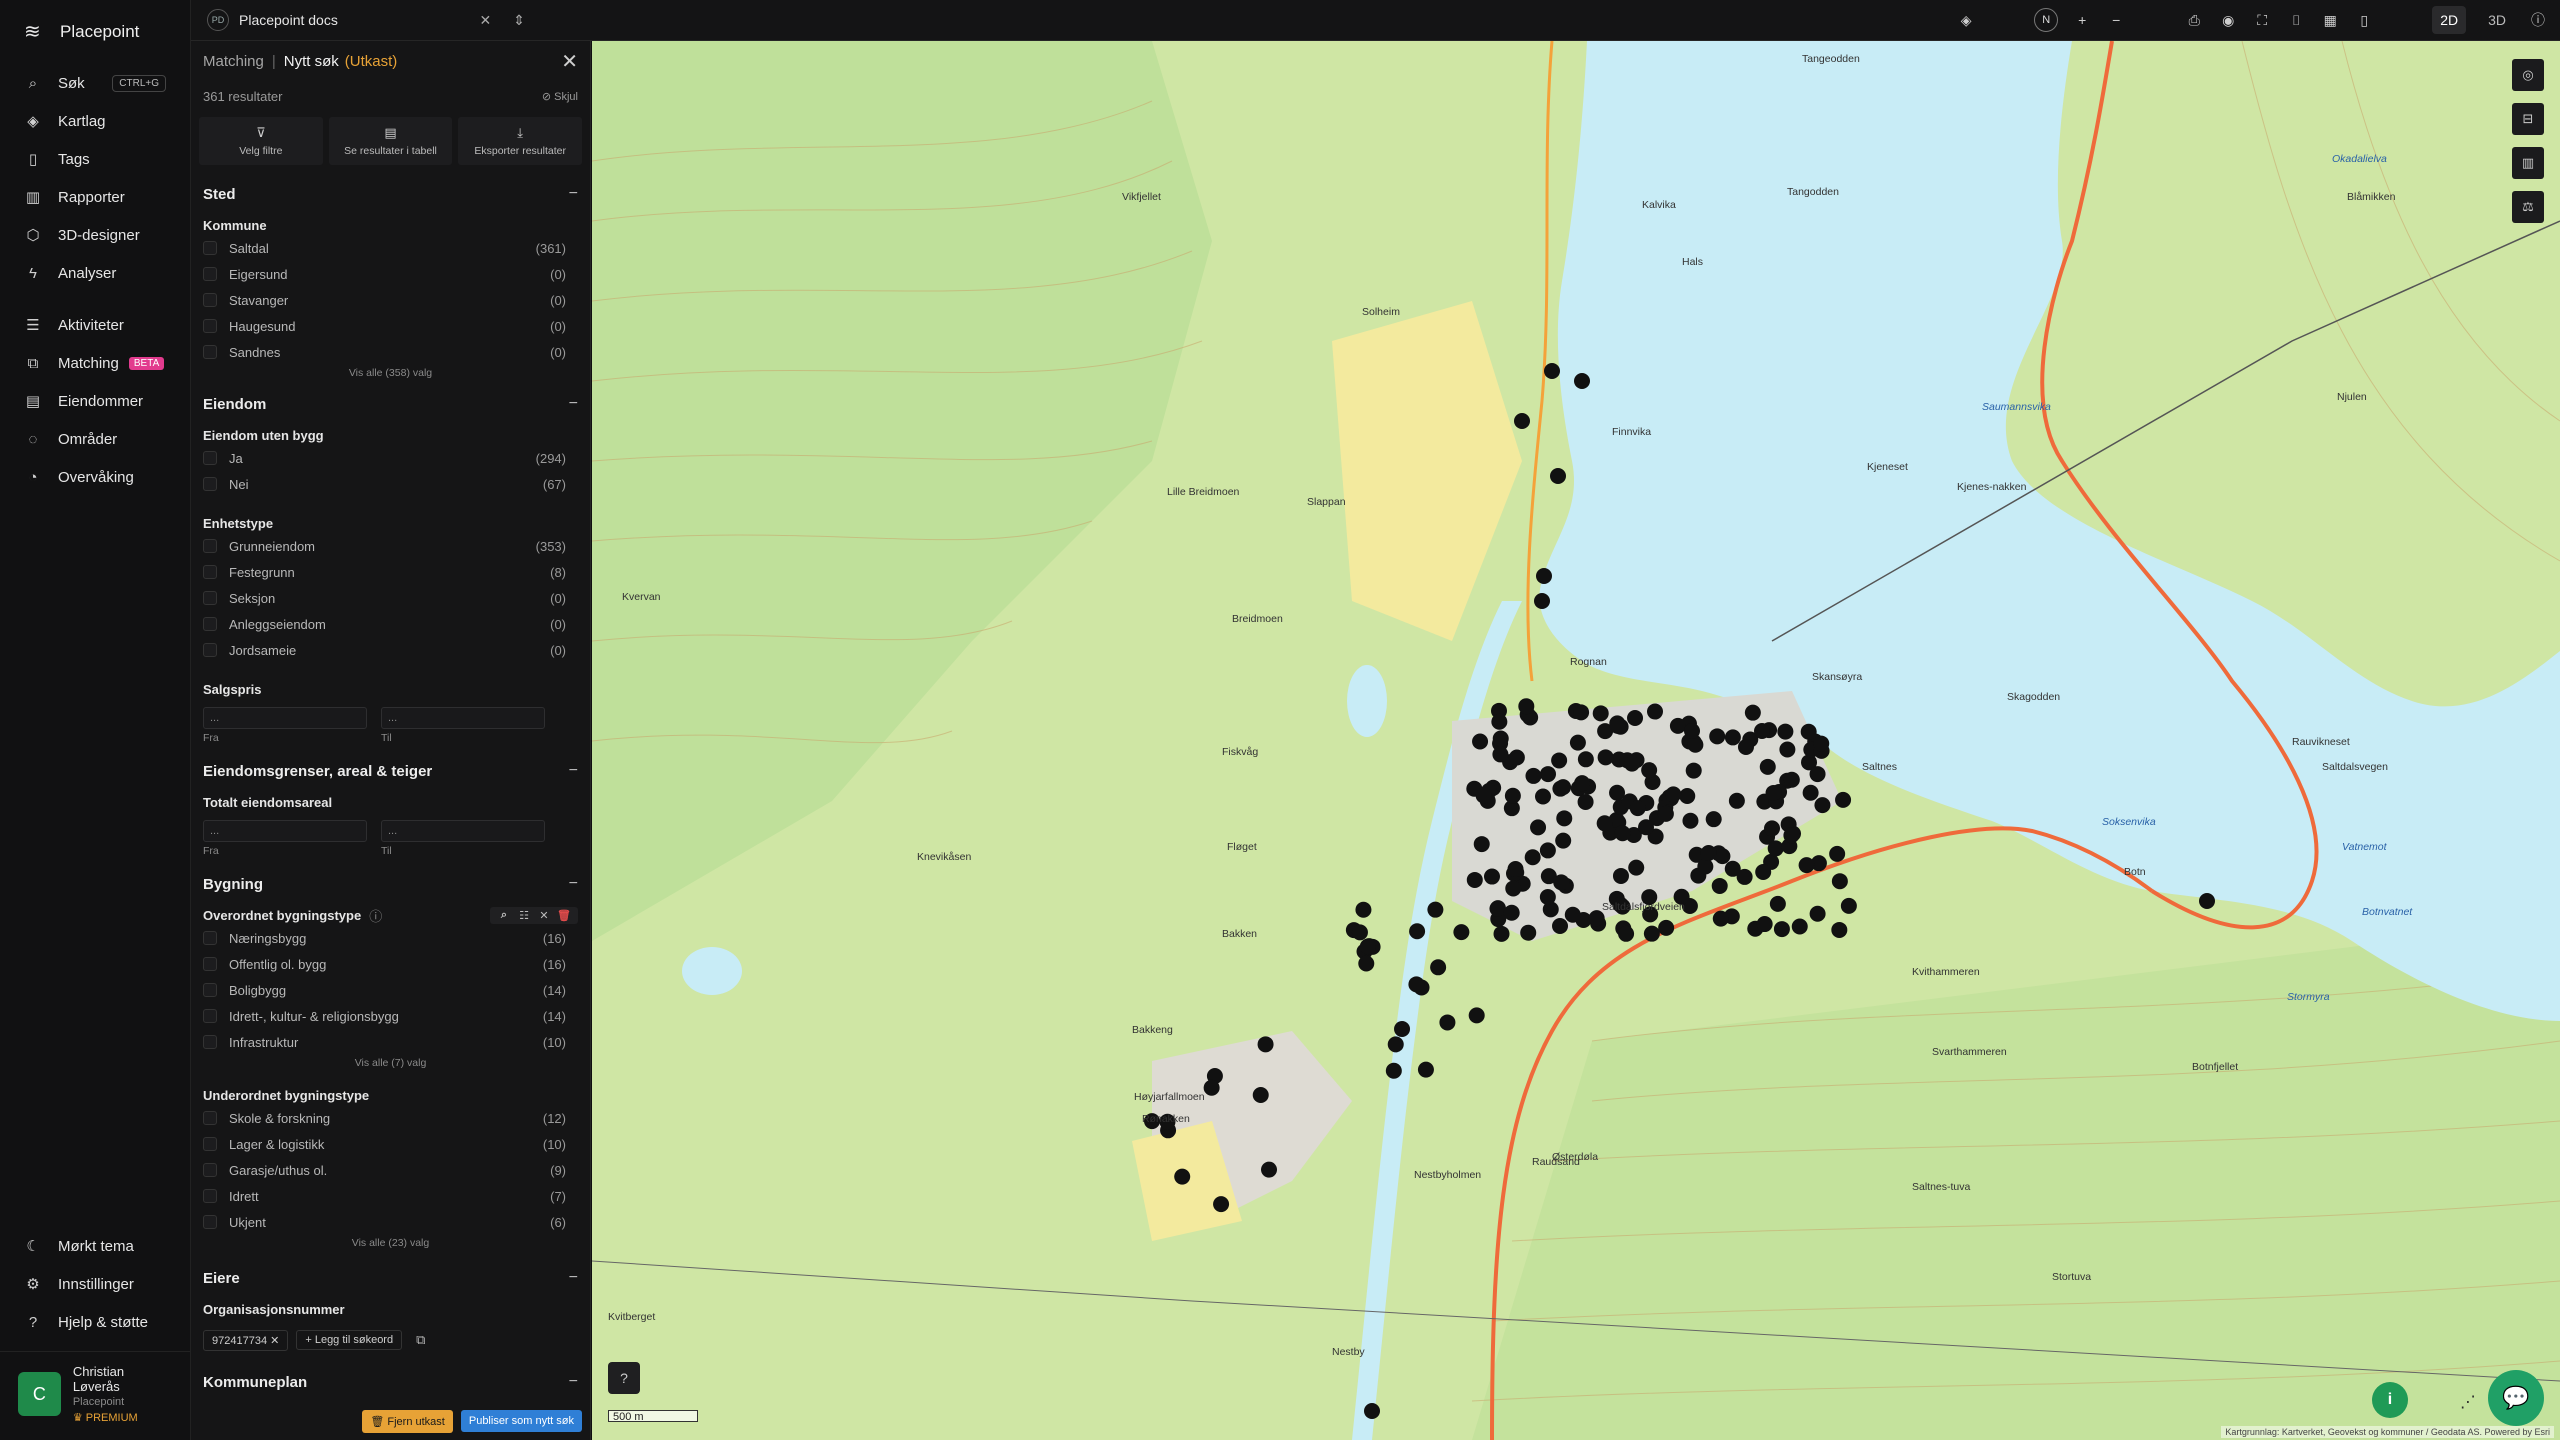 This screenshot has height=1440, width=2560. I want to click on hide-button: ⊘ Skjul, so click(560, 96).